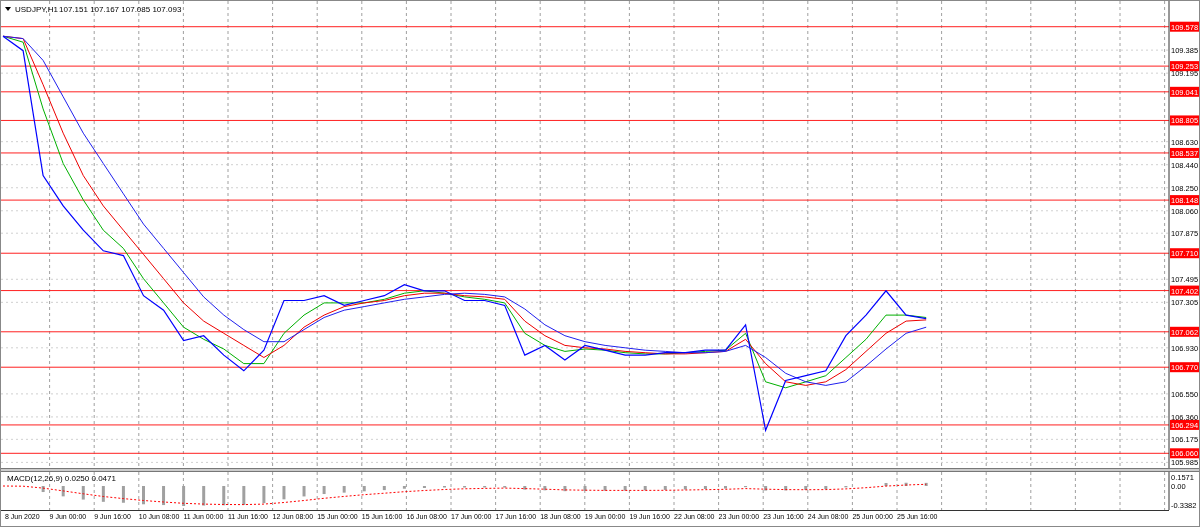 The height and width of the screenshot is (527, 1200). What do you see at coordinates (8, 9) in the screenshot?
I see `dropdown-triangle-icon` at bounding box center [8, 9].